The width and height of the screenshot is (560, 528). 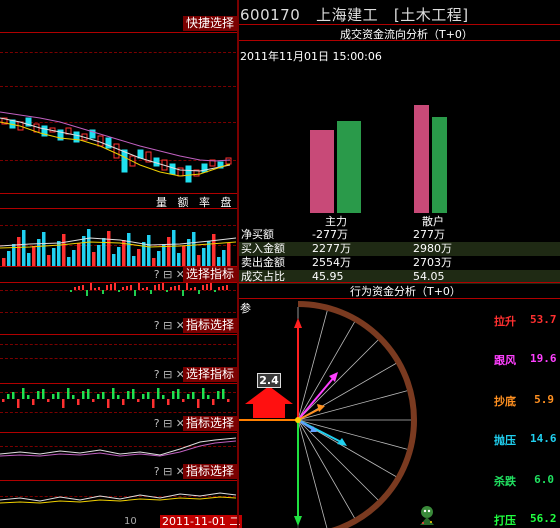 I want to click on stock-industry: [土木工程], so click(x=431, y=15).